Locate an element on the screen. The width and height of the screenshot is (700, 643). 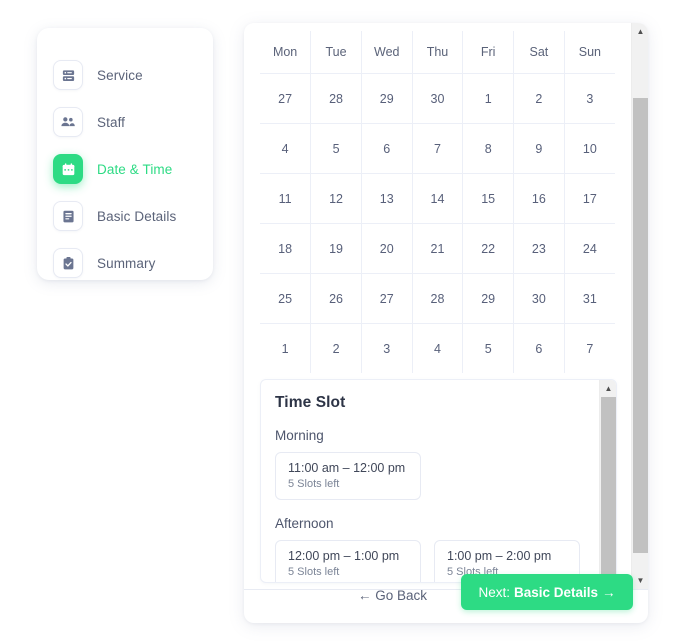
sidebar-item-label: Summary is located at coordinates (126, 263).